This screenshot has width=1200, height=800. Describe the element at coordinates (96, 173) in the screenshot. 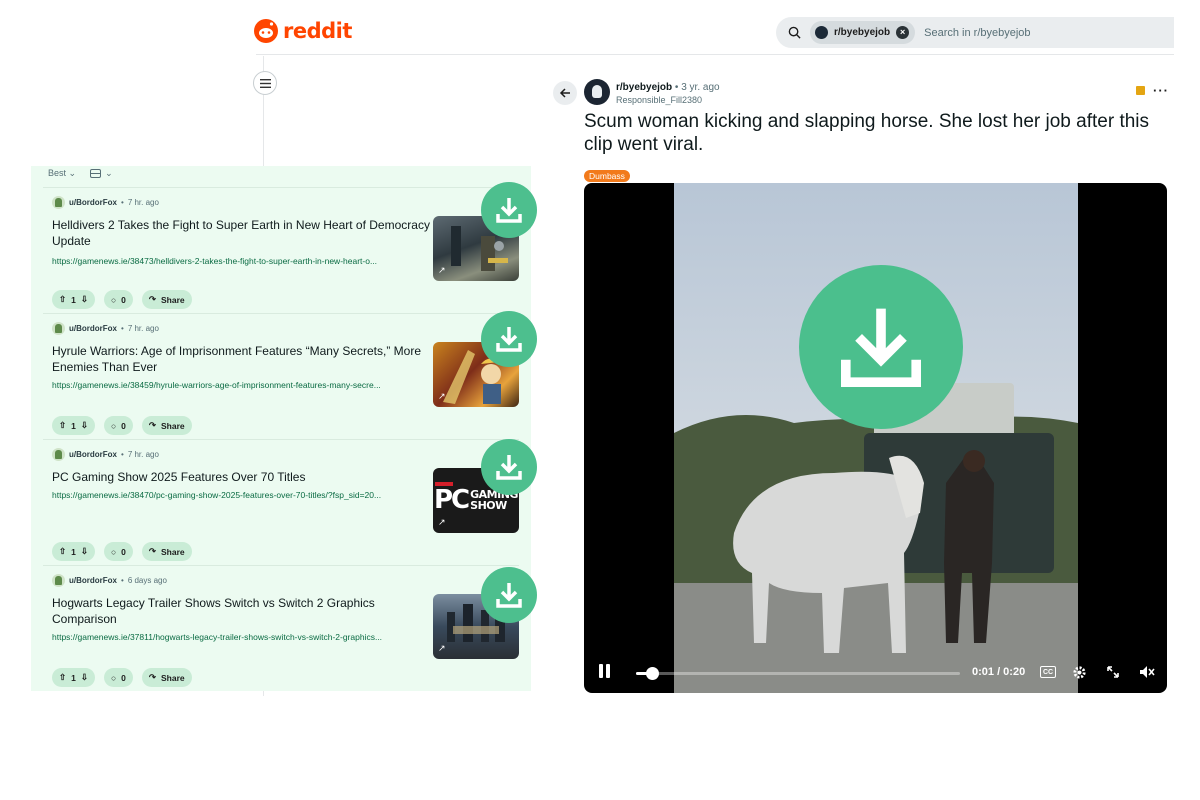

I see `layout-icon` at that location.